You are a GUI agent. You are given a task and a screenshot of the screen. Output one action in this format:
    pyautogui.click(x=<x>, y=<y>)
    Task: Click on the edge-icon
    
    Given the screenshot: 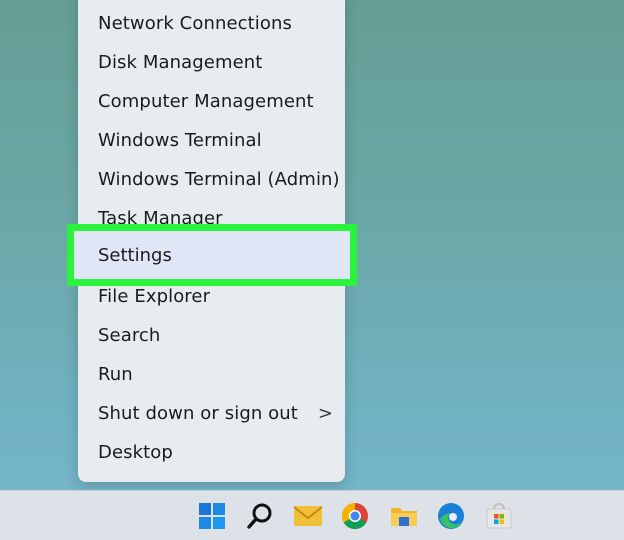 What is the action you would take?
    pyautogui.click(x=451, y=516)
    